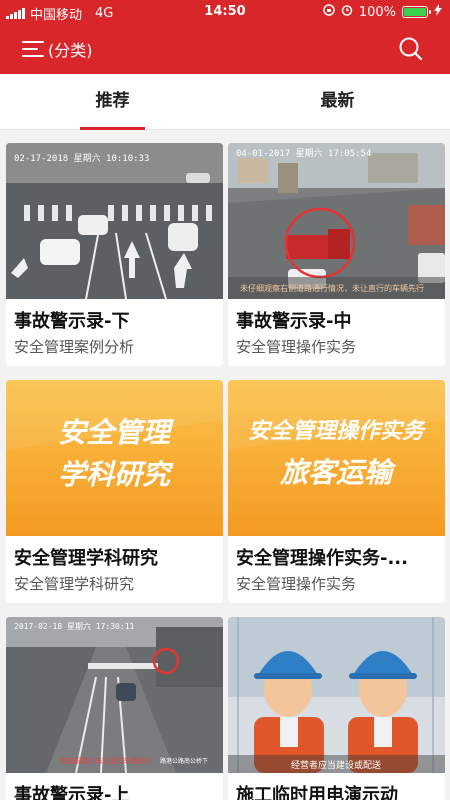  I want to click on tab-recommended: 推荐, so click(112, 102).